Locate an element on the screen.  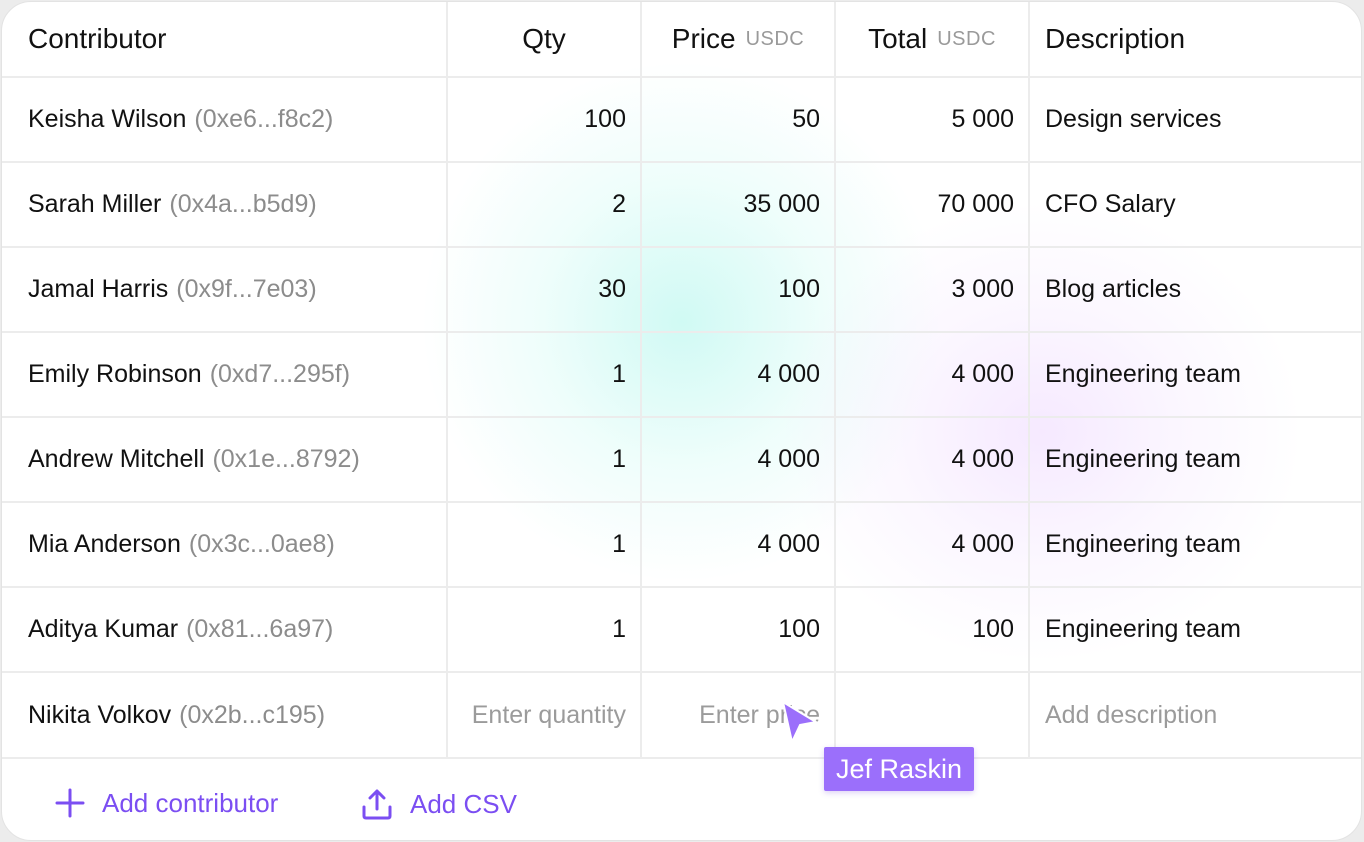
collaborator-name: Jef Raskin is located at coordinates (899, 768).